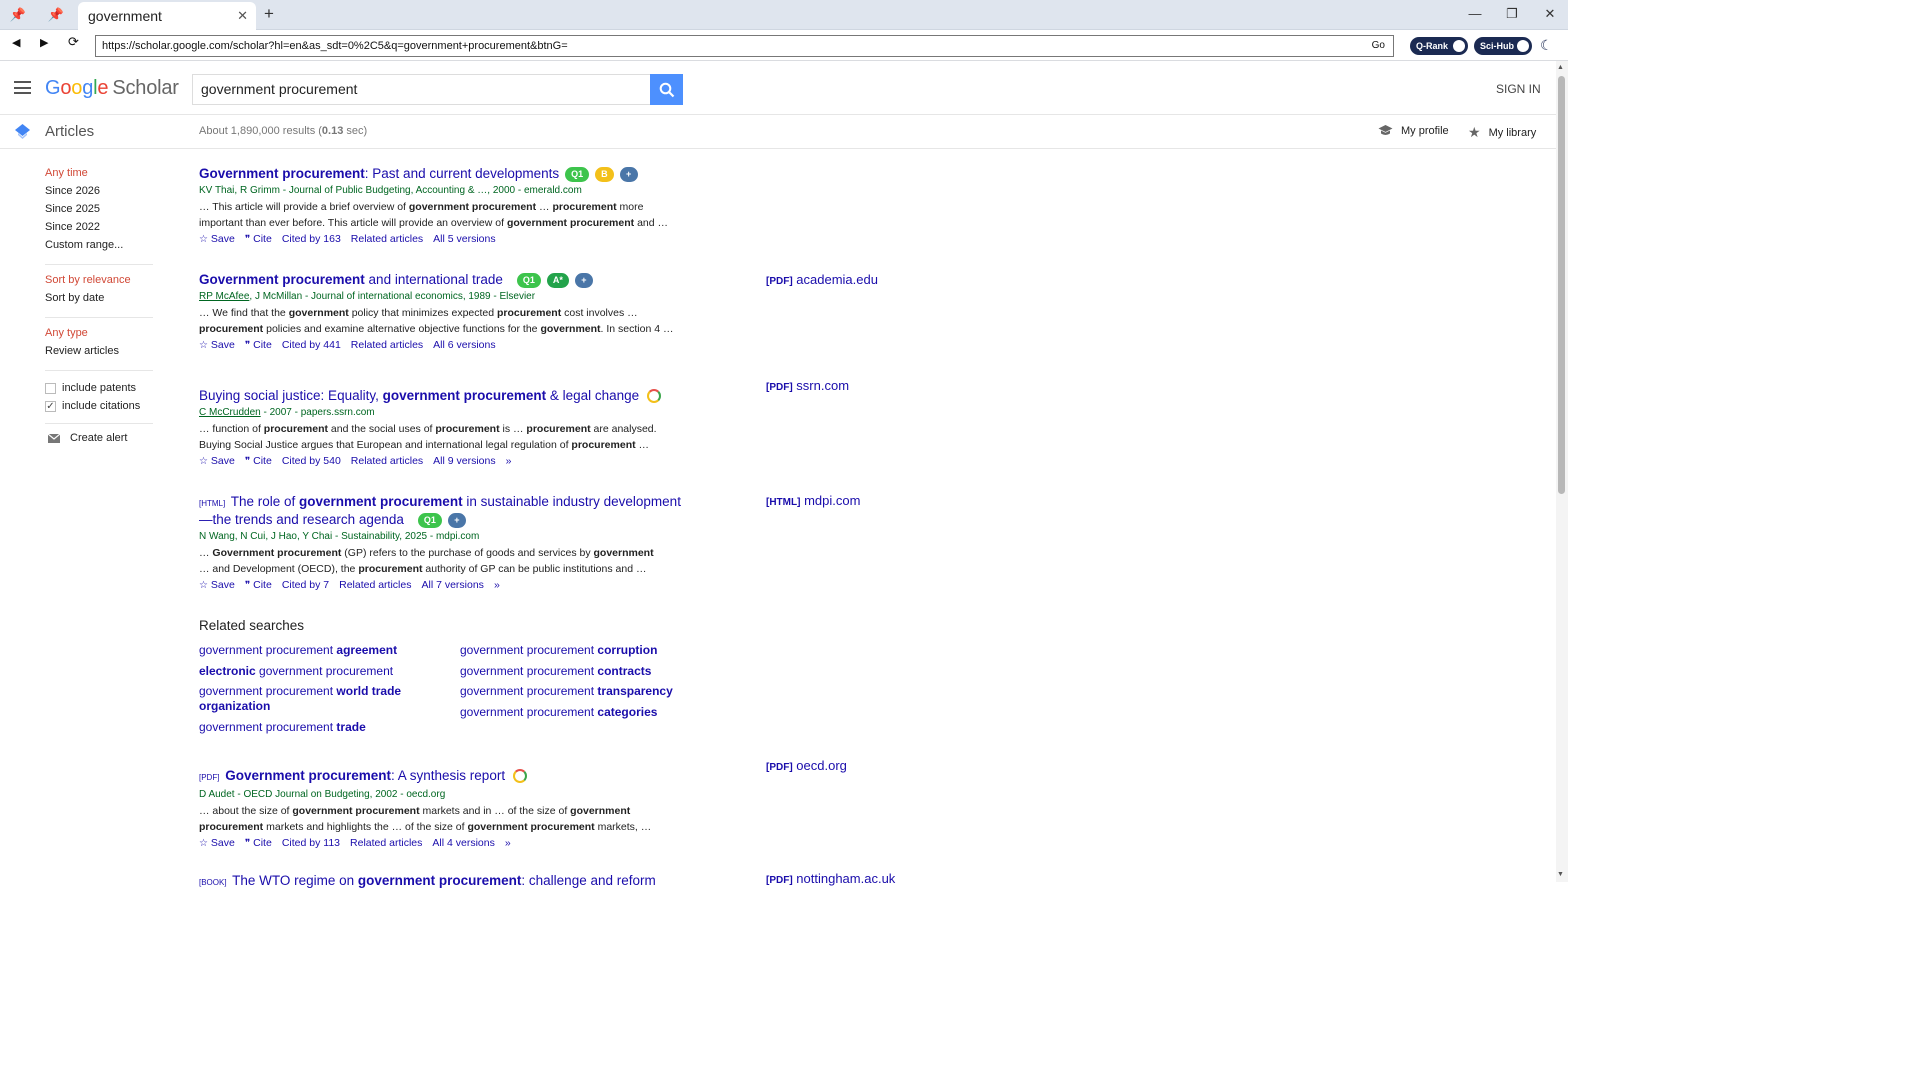  What do you see at coordinates (242, 16) in the screenshot?
I see `tab-close-icon: ✕` at bounding box center [242, 16].